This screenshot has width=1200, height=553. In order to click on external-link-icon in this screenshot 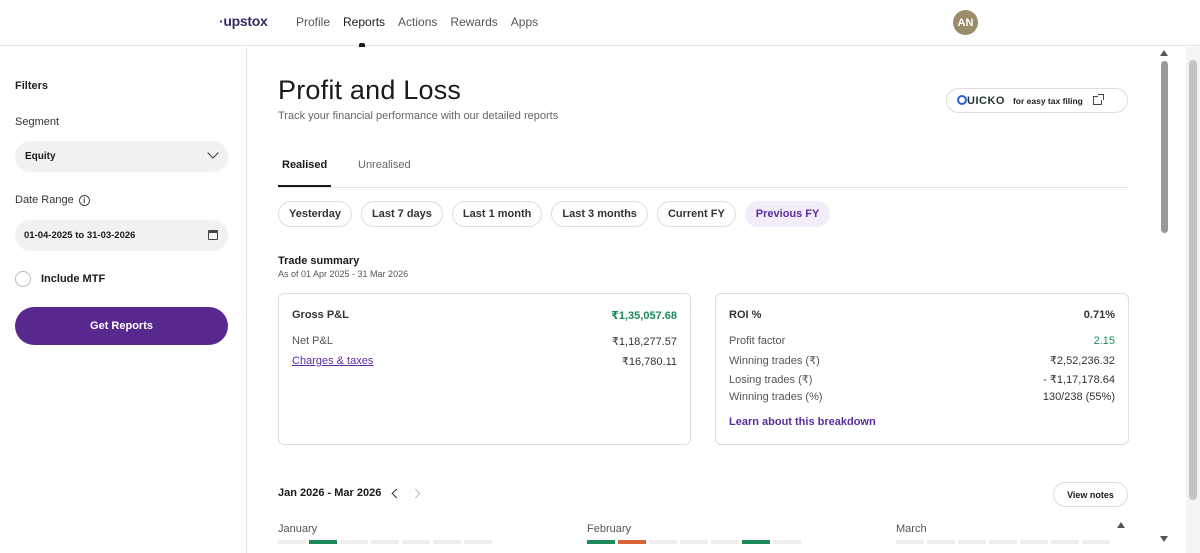, I will do `click(1098, 99)`.